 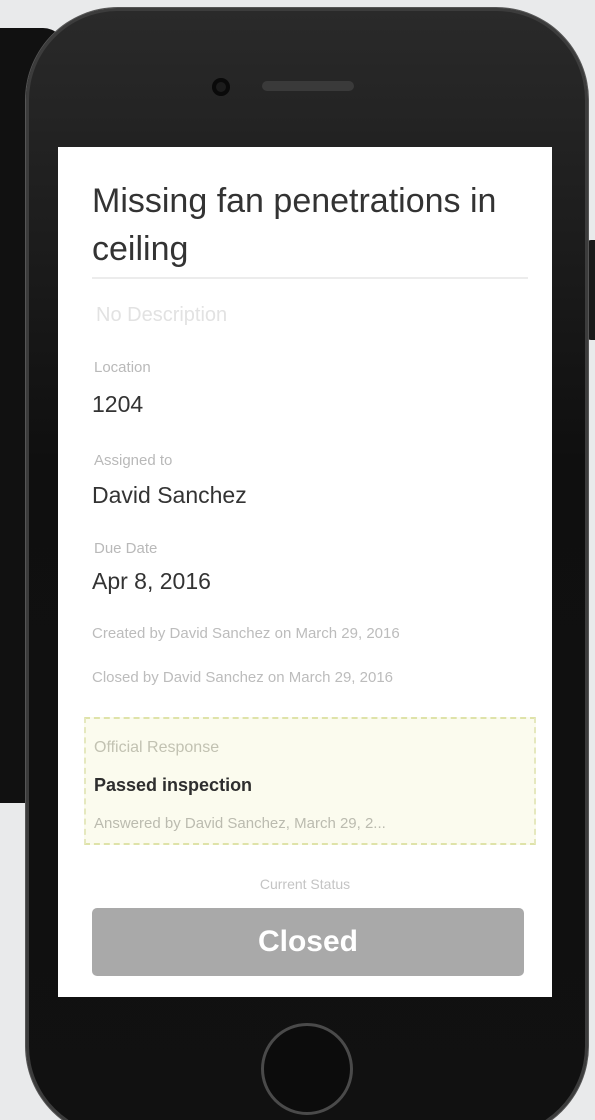 What do you see at coordinates (221, 87) in the screenshot?
I see `camera-icon` at bounding box center [221, 87].